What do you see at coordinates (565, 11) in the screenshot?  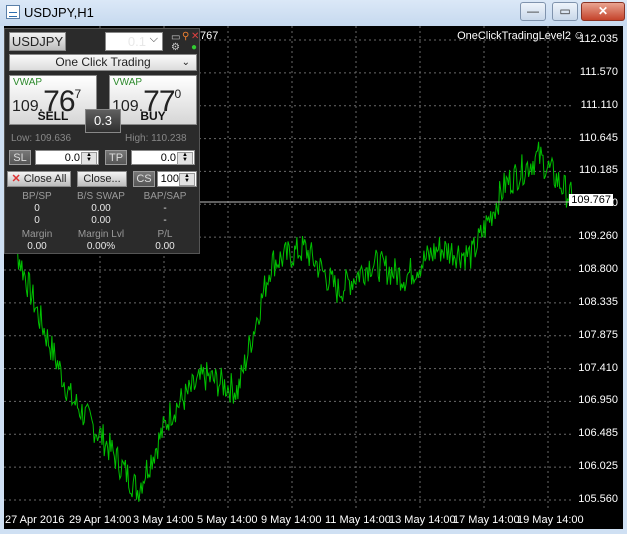 I see `maximize-button: ▭` at bounding box center [565, 11].